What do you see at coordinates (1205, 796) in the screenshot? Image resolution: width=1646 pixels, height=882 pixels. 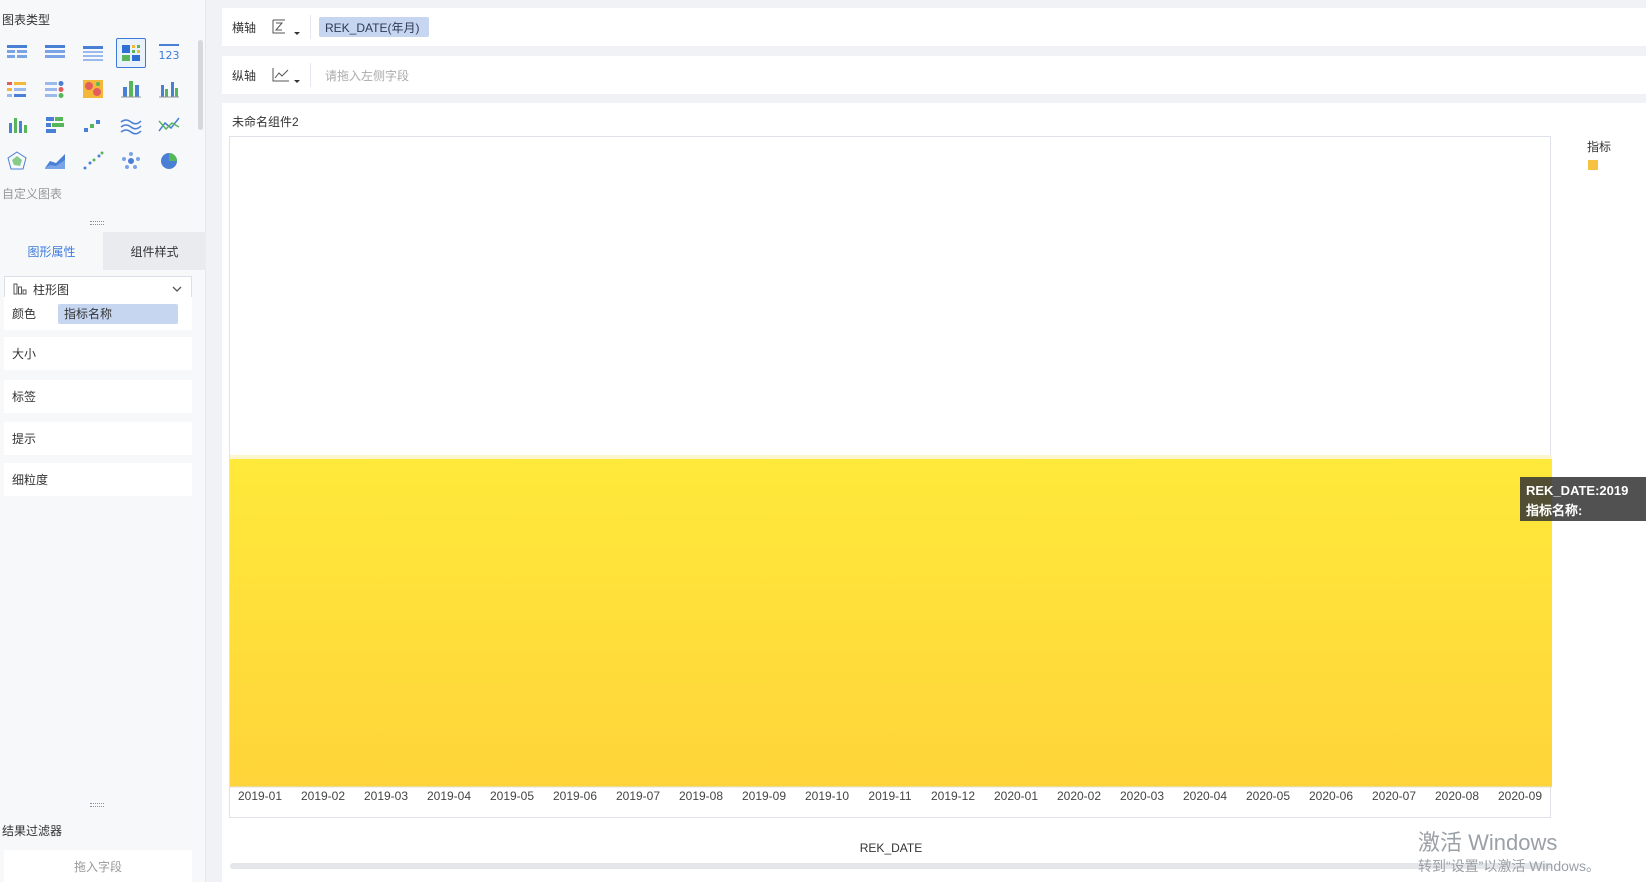 I see `x-tick-label: 2020-04` at bounding box center [1205, 796].